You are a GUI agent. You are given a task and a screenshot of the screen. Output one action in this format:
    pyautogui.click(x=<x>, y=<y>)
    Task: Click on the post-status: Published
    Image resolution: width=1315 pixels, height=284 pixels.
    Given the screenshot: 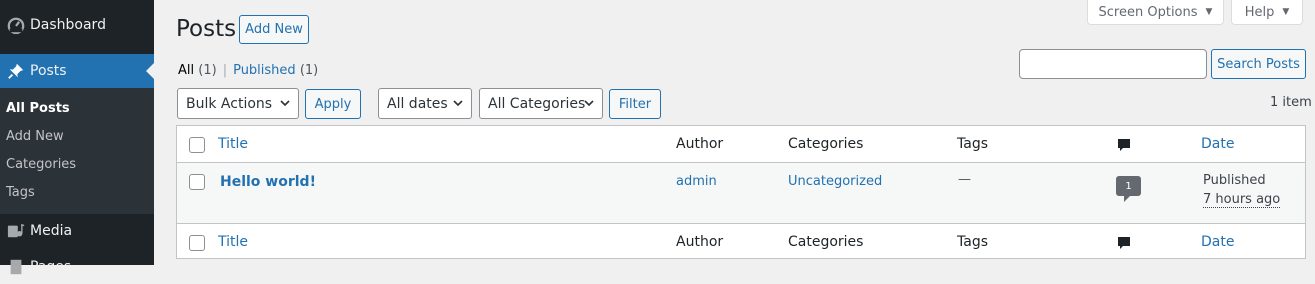 What is the action you would take?
    pyautogui.click(x=1234, y=180)
    